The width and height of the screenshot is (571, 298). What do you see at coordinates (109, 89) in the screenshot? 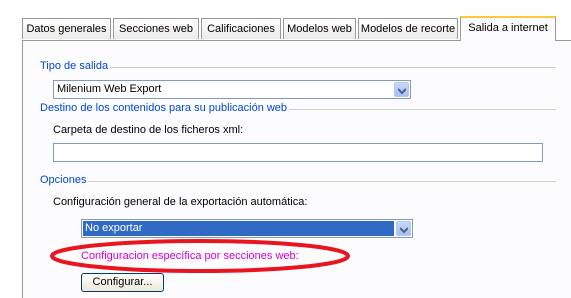
I see `tipo-salida-value: Milenium Web Export` at bounding box center [109, 89].